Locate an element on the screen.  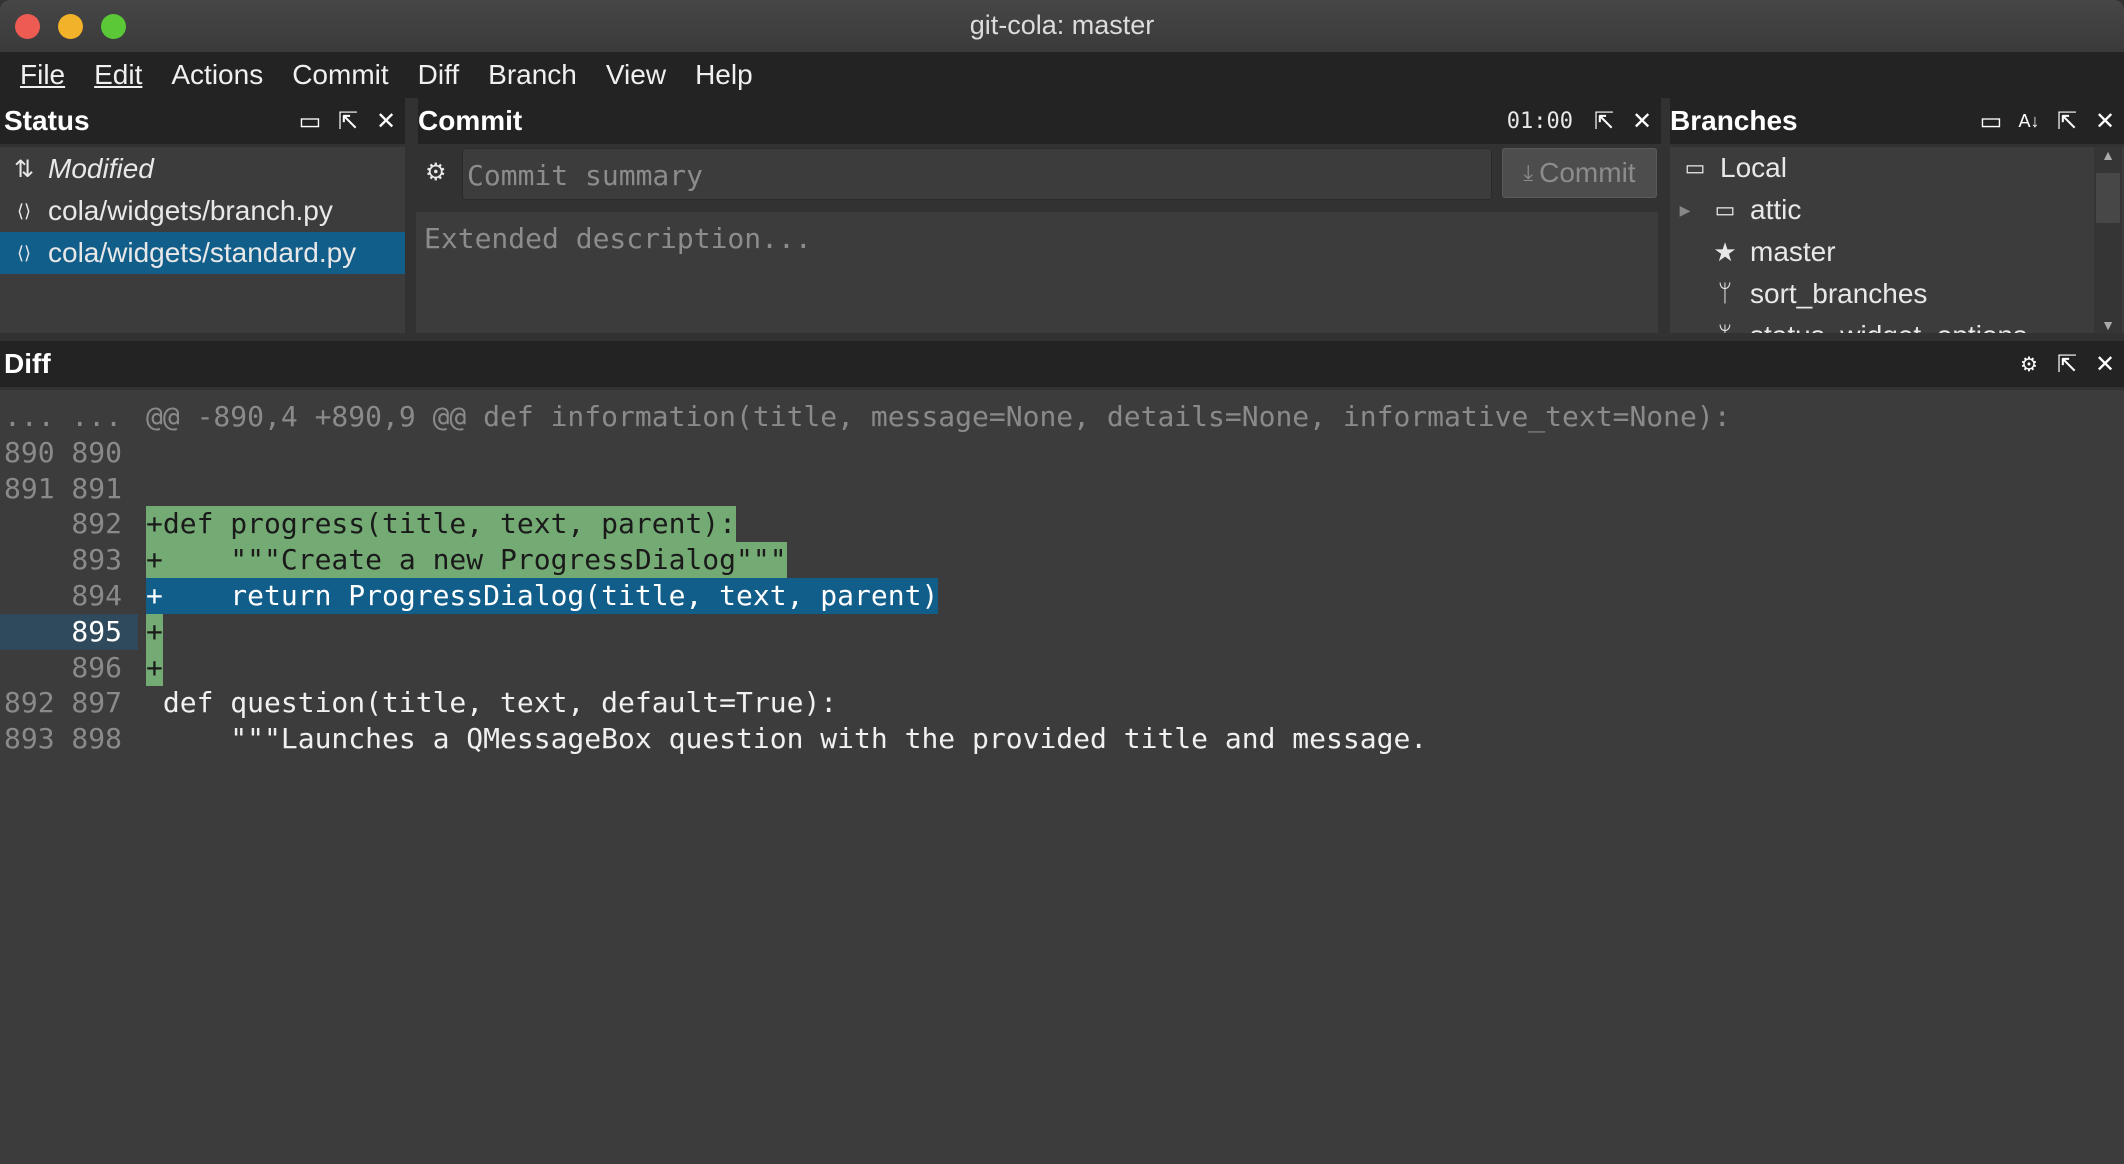
file-name: cola/widgets/standard.py is located at coordinates (202, 252).